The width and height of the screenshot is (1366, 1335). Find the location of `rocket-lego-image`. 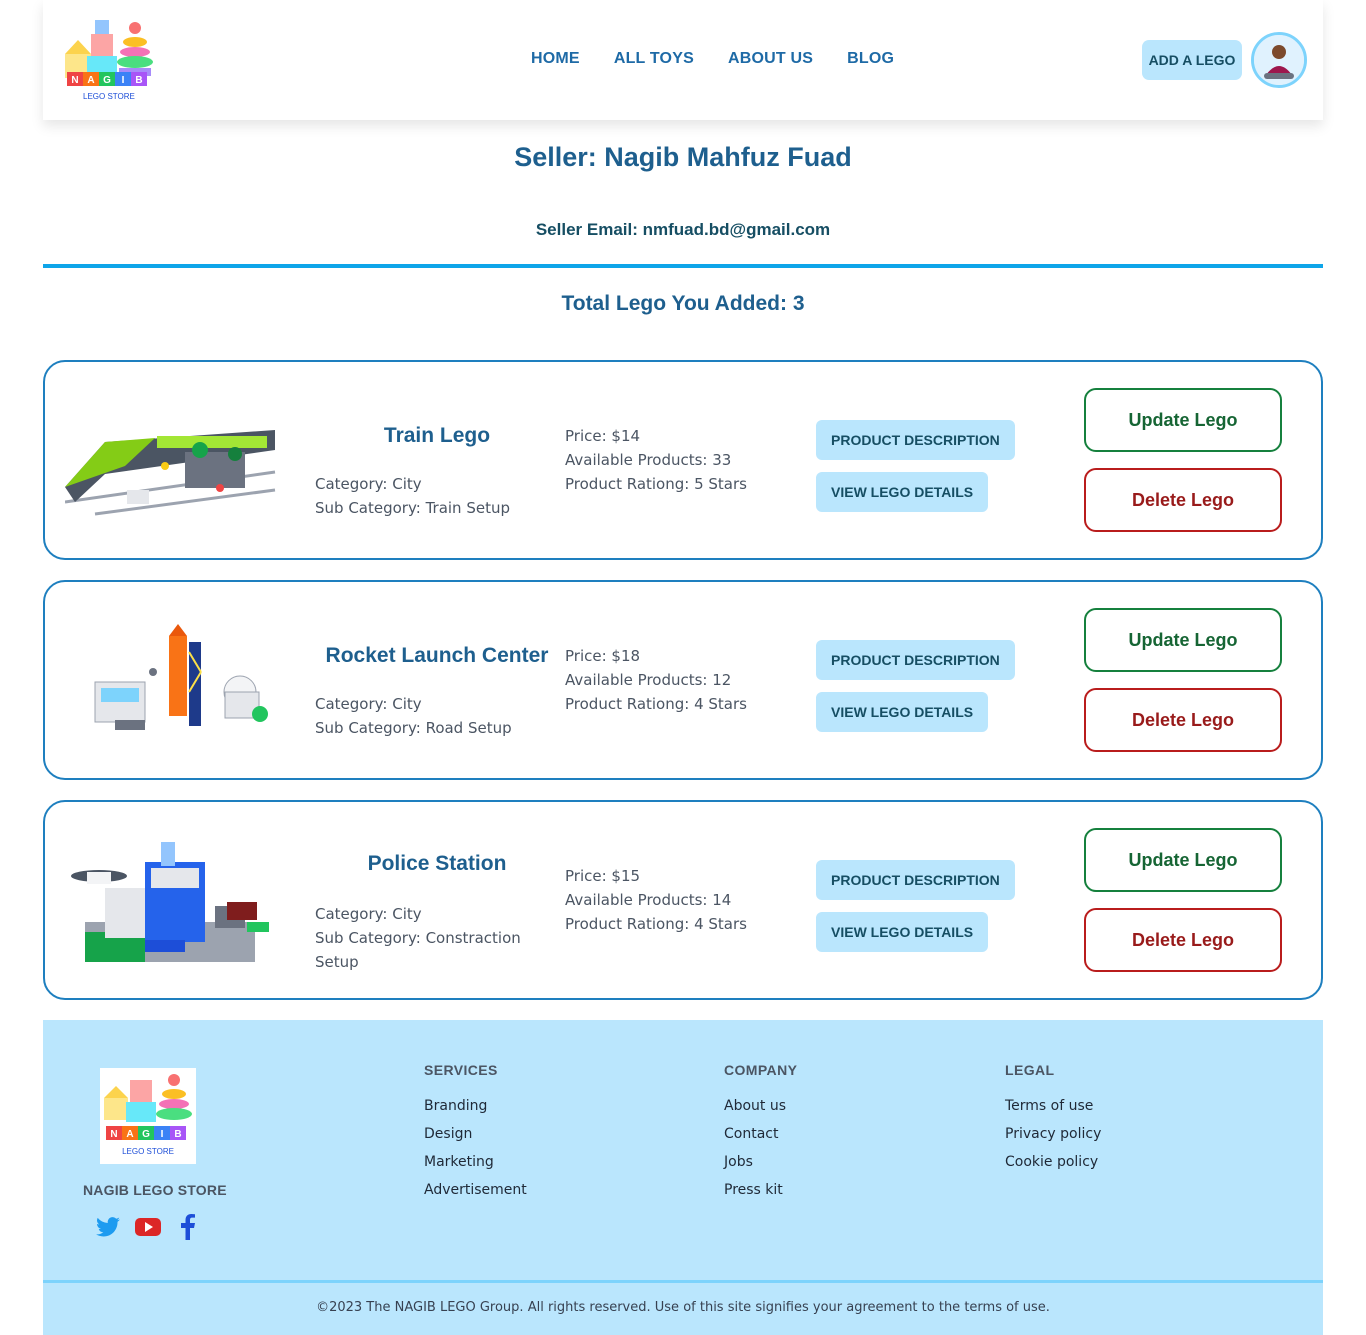

rocket-lego-image is located at coordinates (171, 682).